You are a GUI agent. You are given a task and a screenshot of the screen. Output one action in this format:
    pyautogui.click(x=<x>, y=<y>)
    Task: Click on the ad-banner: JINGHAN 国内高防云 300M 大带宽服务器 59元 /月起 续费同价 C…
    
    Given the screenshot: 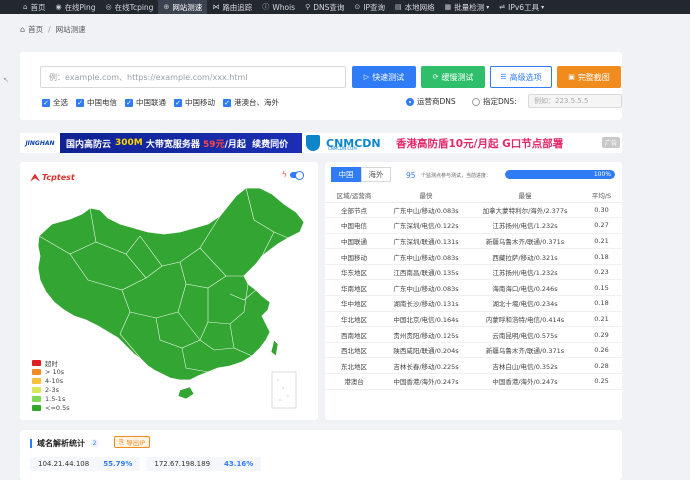 What is the action you would take?
    pyautogui.click(x=321, y=143)
    